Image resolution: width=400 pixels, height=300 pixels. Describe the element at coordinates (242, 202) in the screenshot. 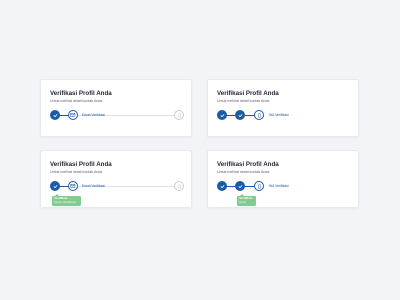

I see `tooltip-text: Email` at that location.